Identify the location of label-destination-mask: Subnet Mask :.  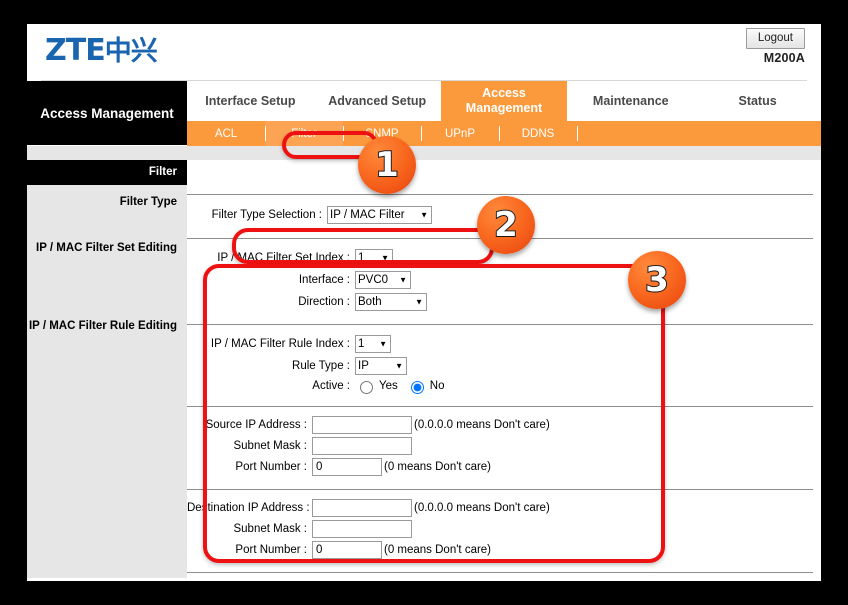
(270, 529).